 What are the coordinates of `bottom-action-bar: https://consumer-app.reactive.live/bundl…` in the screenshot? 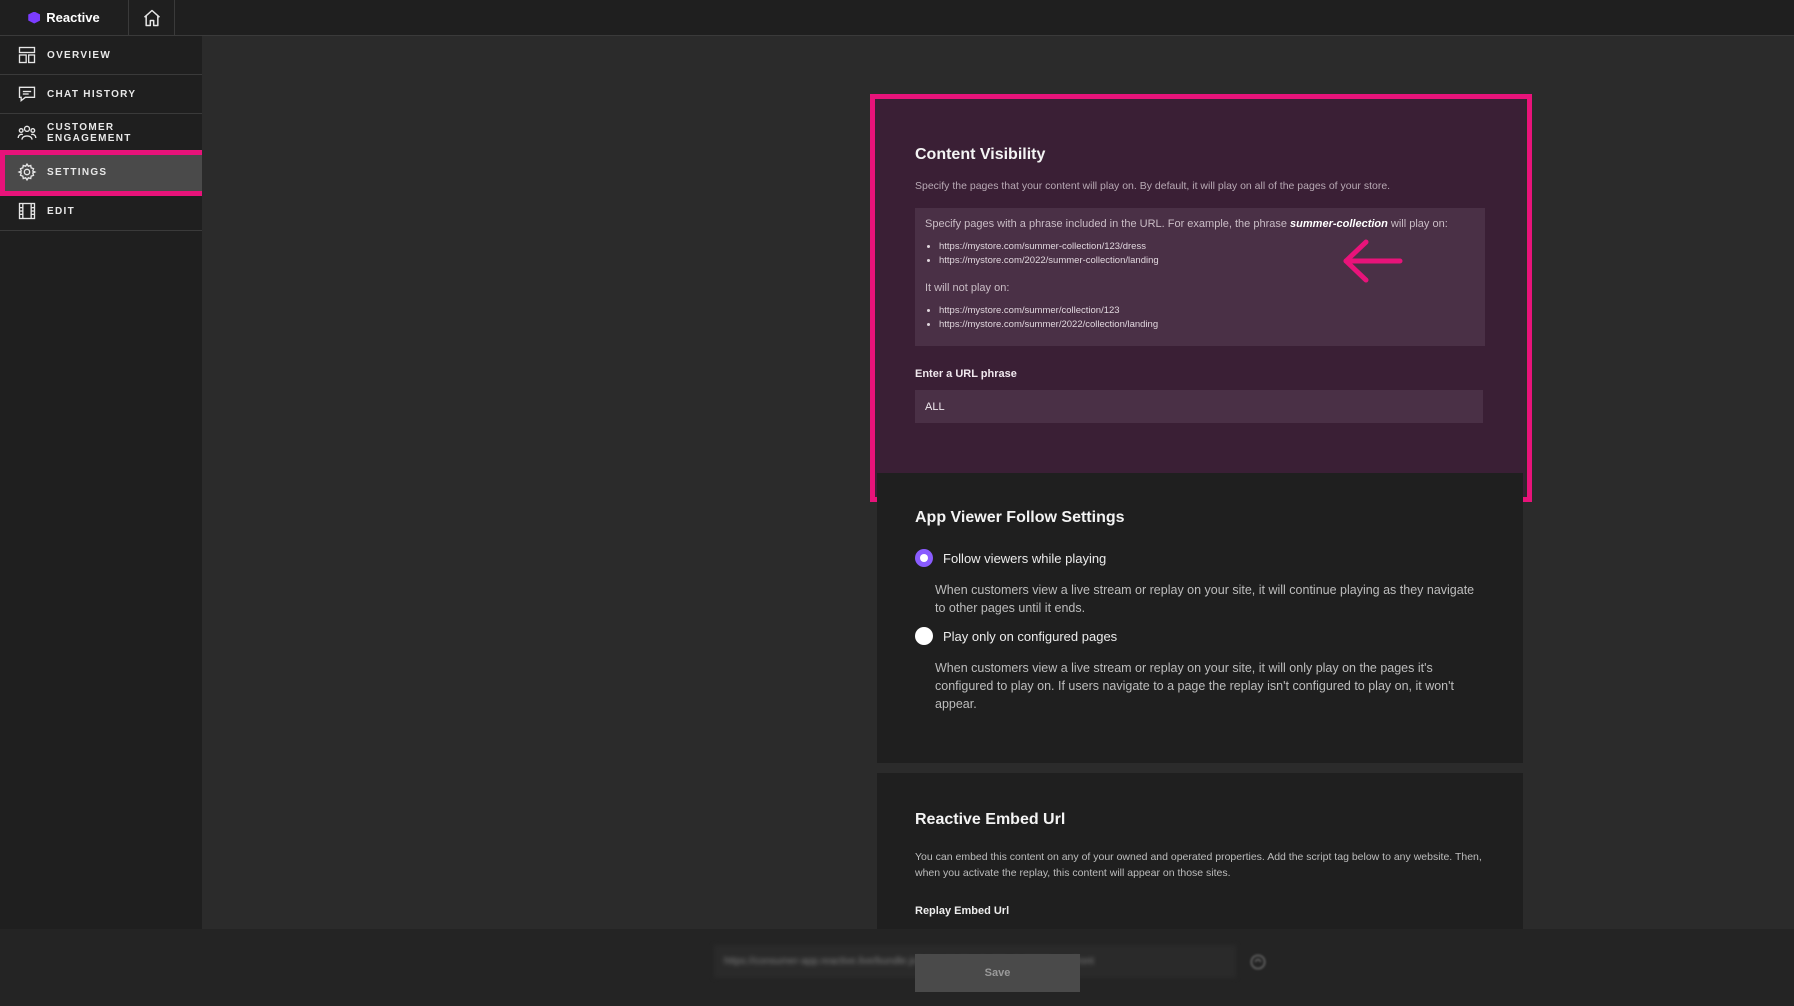 It's located at (897, 967).